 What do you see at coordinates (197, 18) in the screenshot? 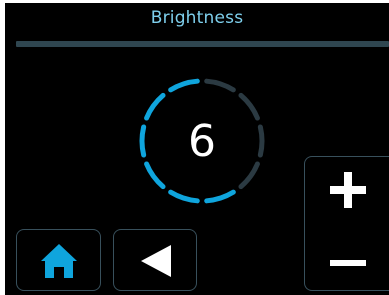
I see `page-title: Brightness` at bounding box center [197, 18].